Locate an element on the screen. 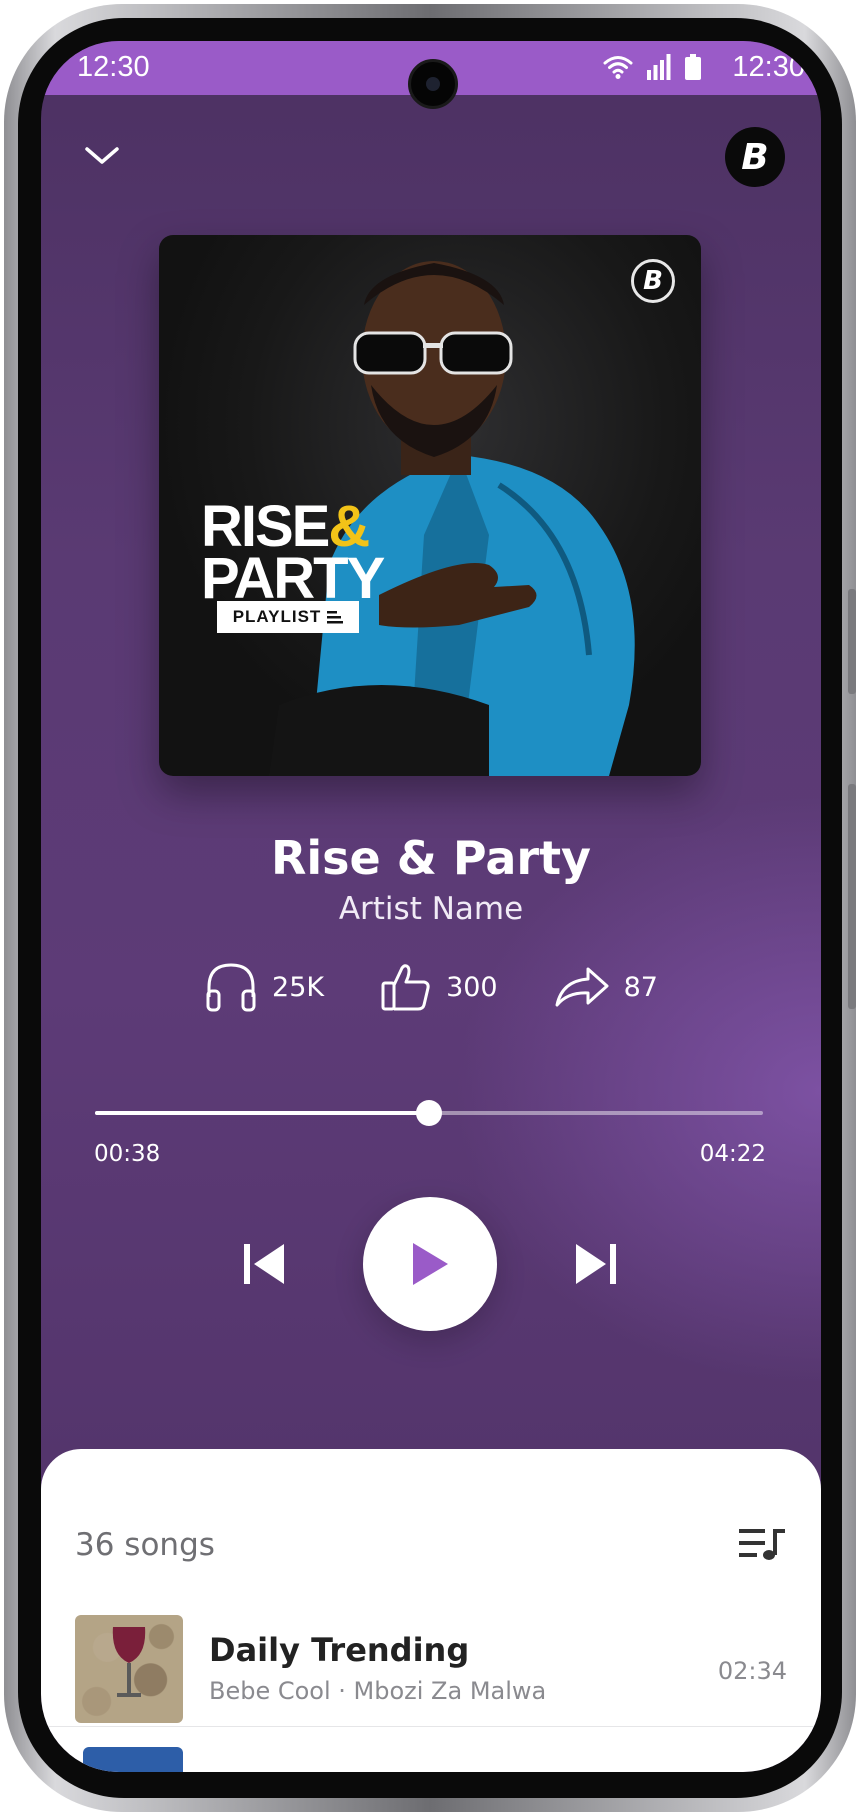 The height and width of the screenshot is (1818, 862). time-total: 04:22 is located at coordinates (732, 1154).